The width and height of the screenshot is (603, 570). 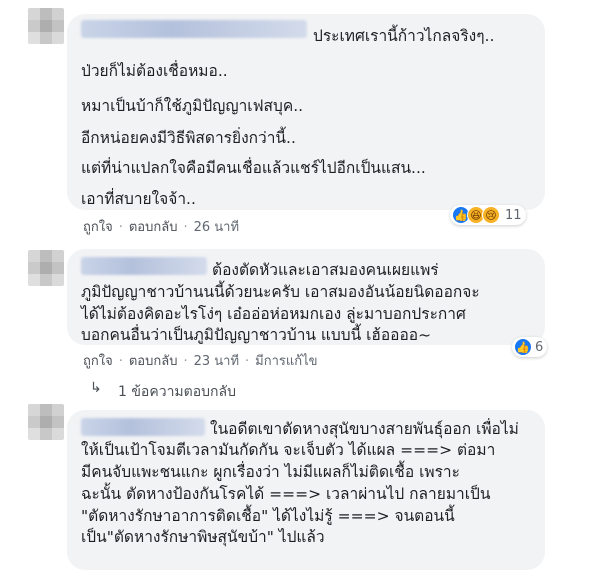 What do you see at coordinates (154, 71) in the screenshot?
I see `comment-text-line: ป่วยก็ไม่ต้องเชื่อหมอ..` at bounding box center [154, 71].